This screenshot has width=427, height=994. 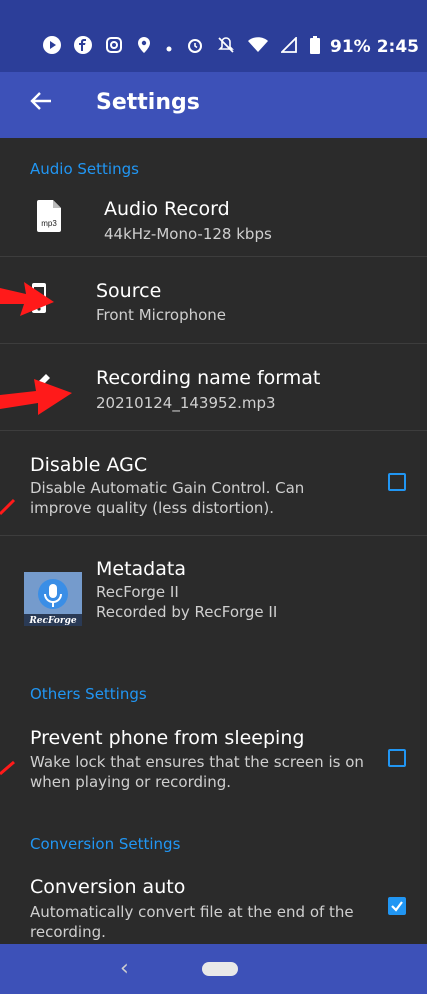 I want to click on dot-icon, so click(x=169, y=47).